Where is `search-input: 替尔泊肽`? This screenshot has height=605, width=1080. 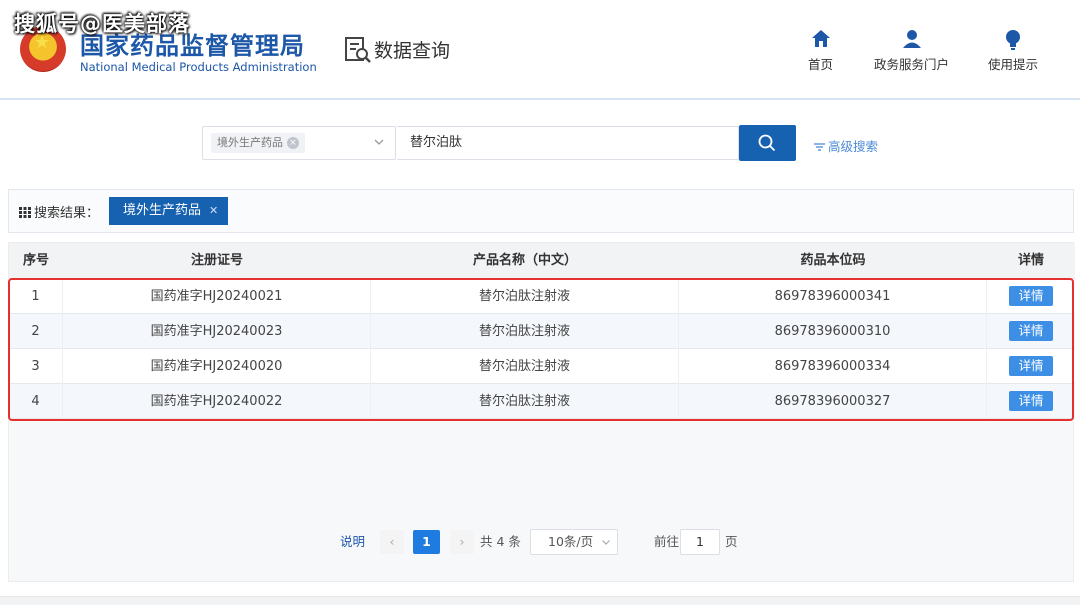 search-input: 替尔泊肽 is located at coordinates (568, 143).